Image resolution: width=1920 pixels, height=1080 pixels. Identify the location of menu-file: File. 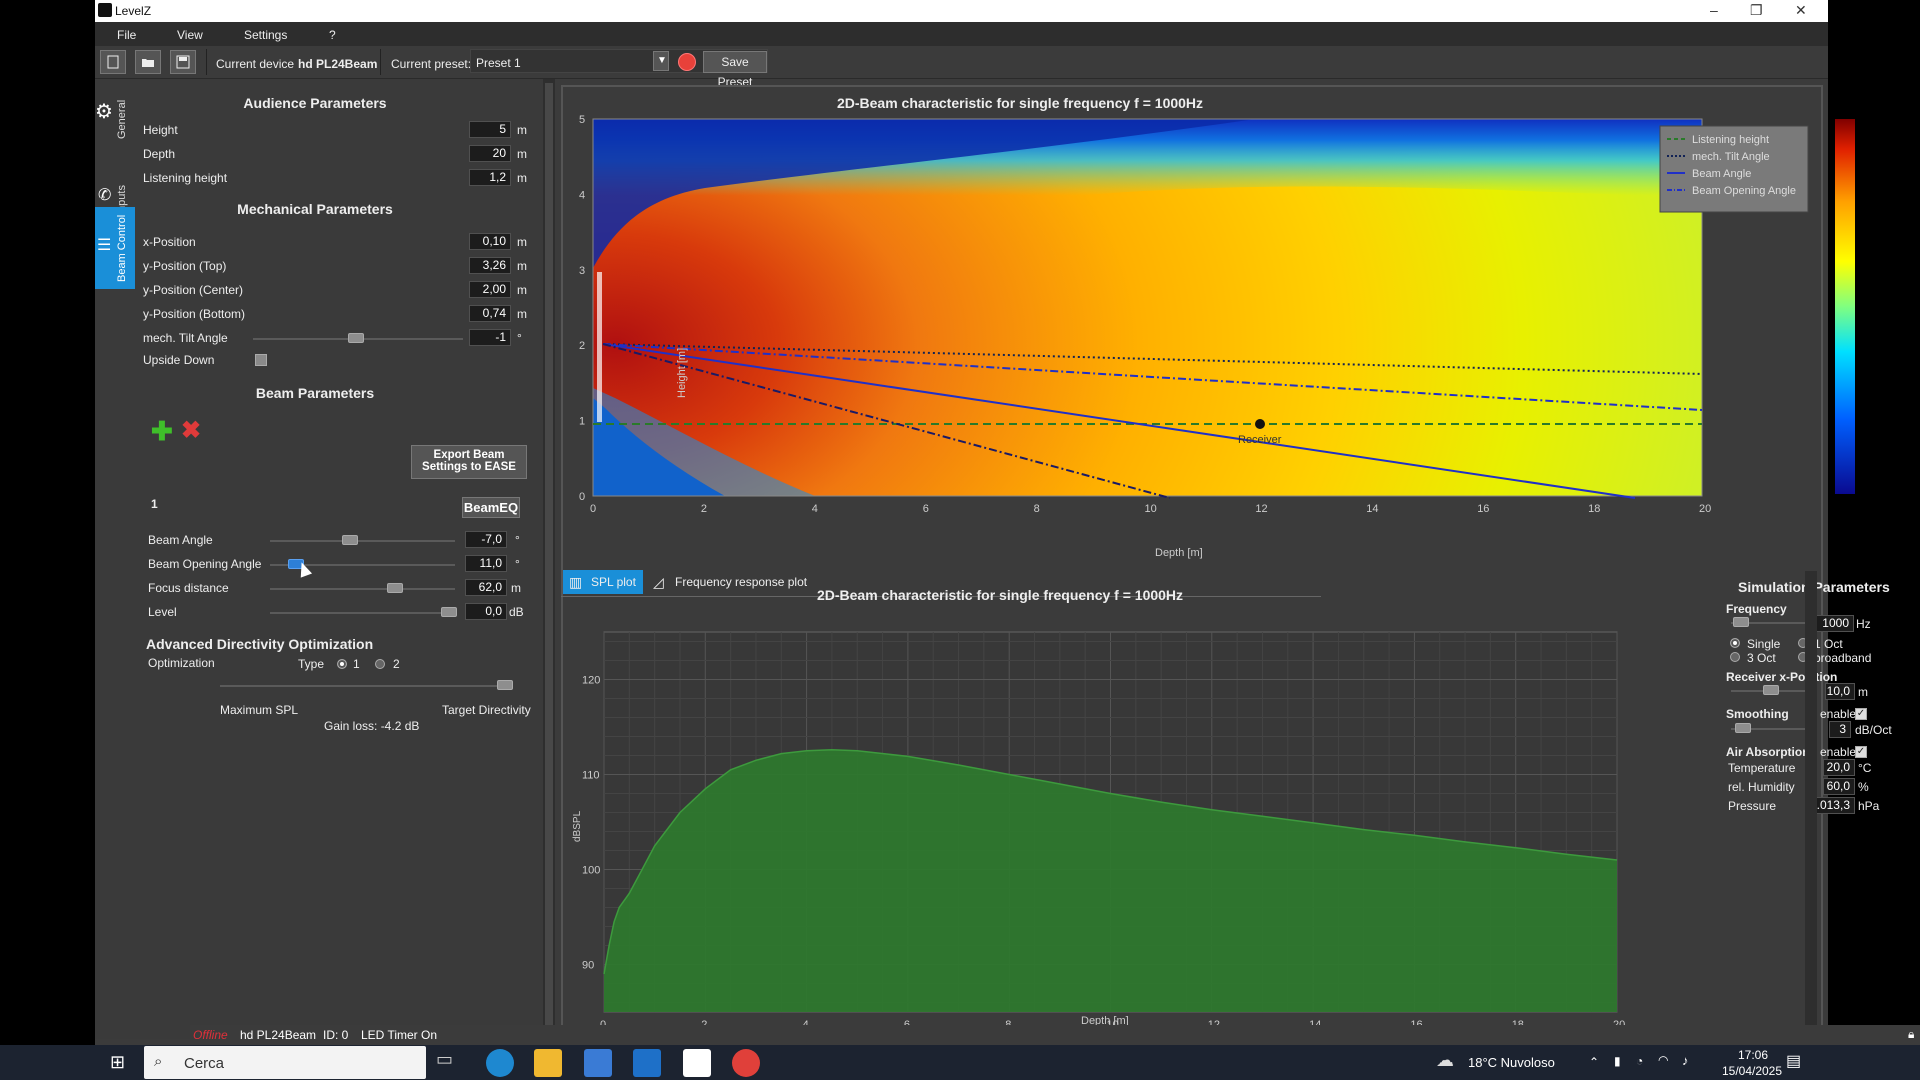
(126, 35).